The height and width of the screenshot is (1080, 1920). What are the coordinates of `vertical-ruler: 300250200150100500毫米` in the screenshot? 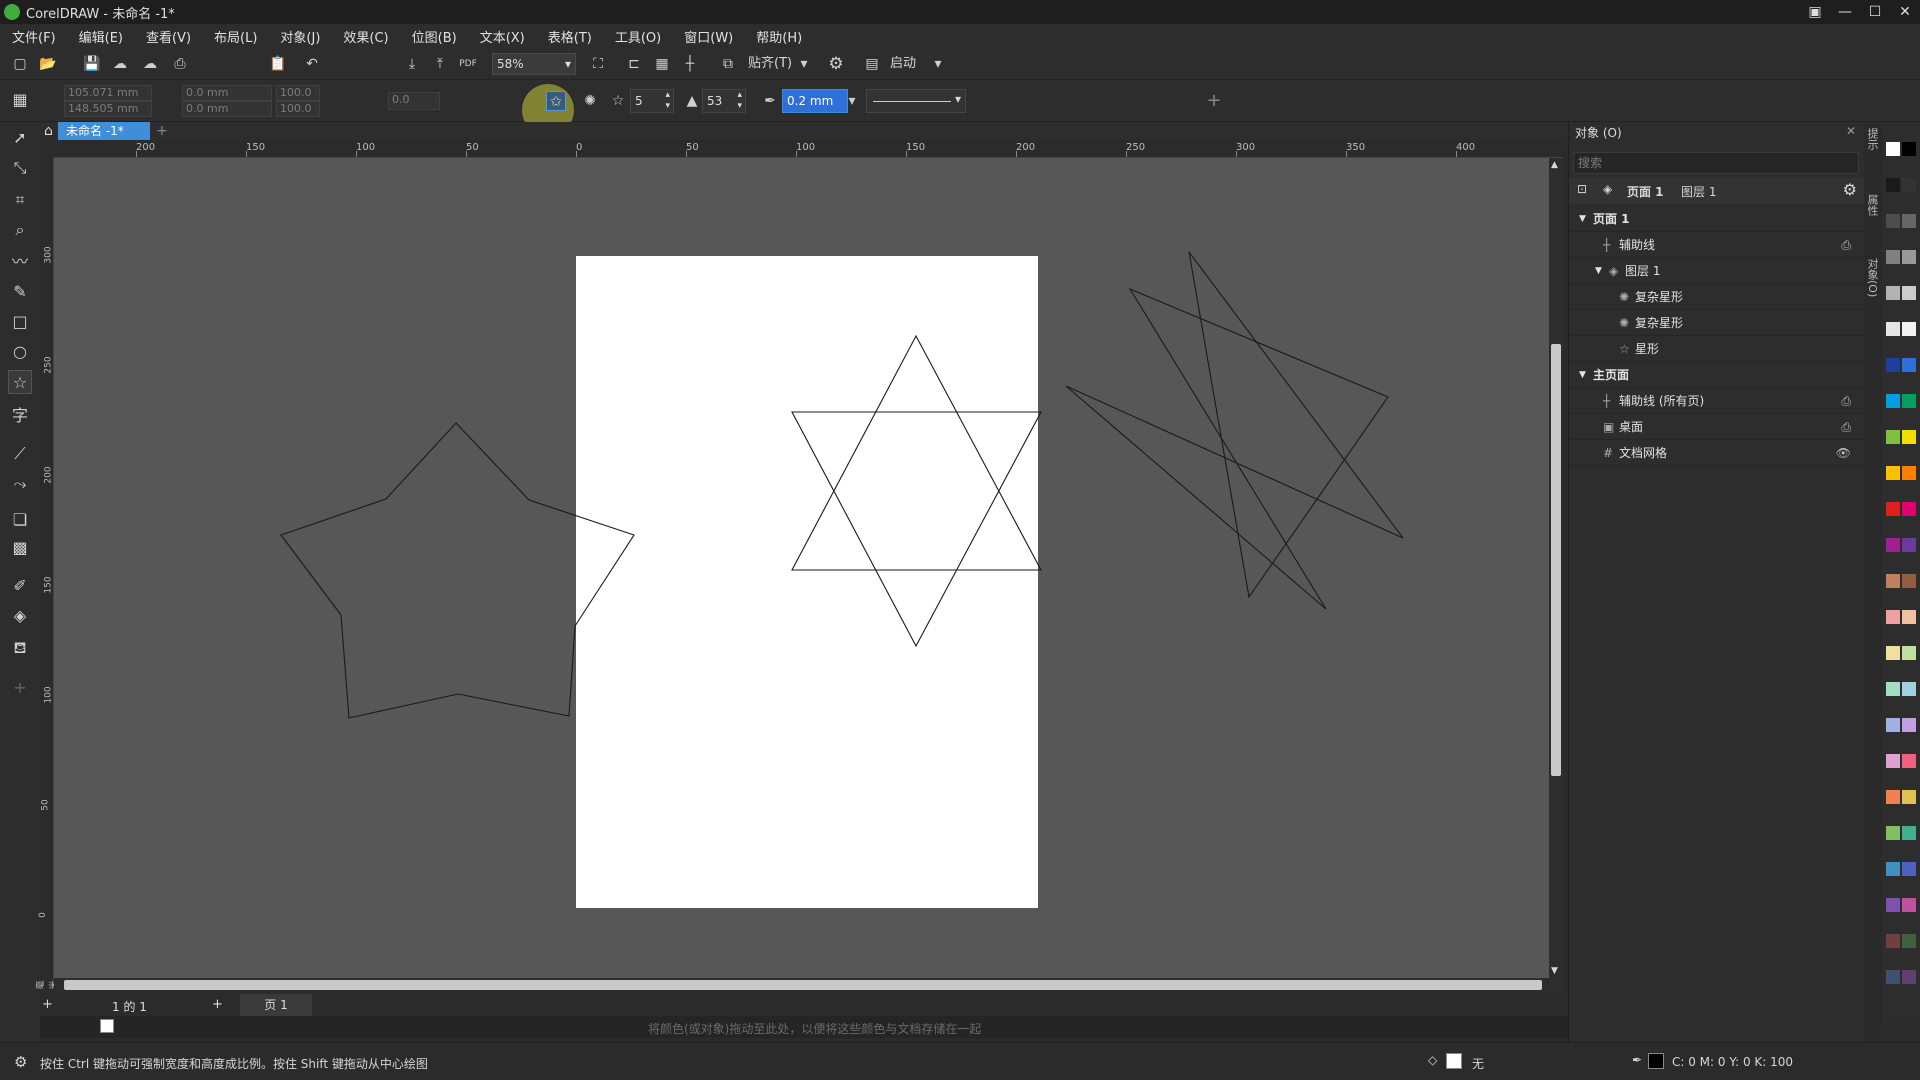 It's located at (48, 574).